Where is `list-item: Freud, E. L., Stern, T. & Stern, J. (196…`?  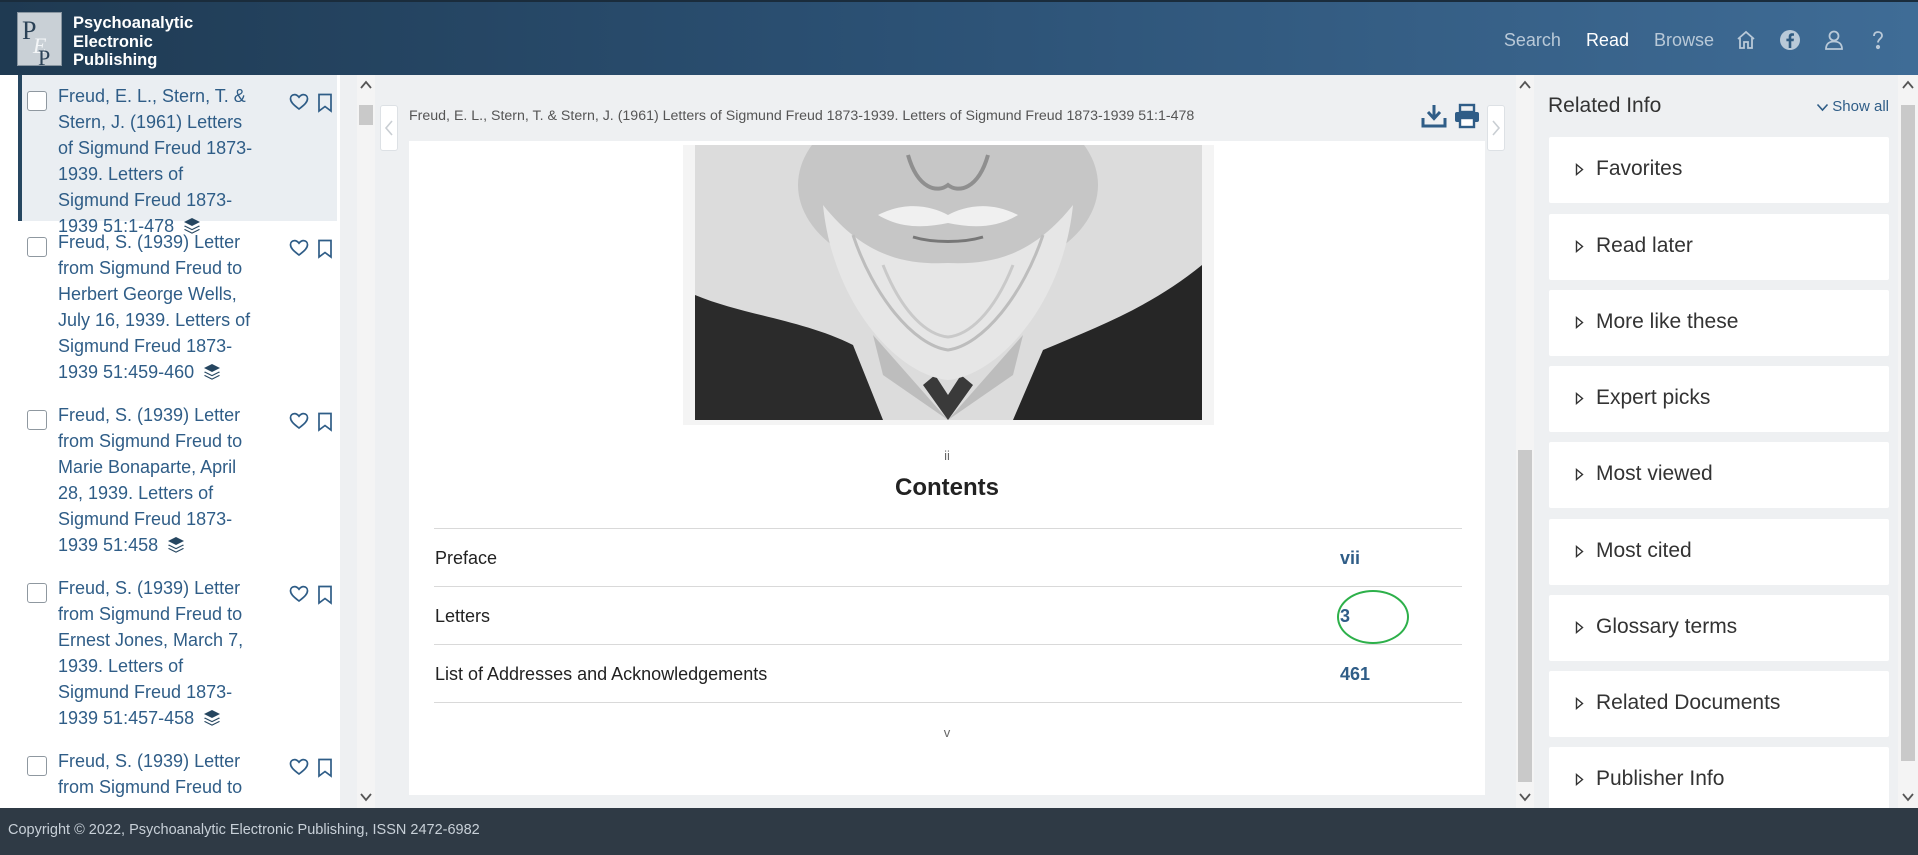 list-item: Freud, E. L., Stern, T. & Stern, J. (196… is located at coordinates (177, 155).